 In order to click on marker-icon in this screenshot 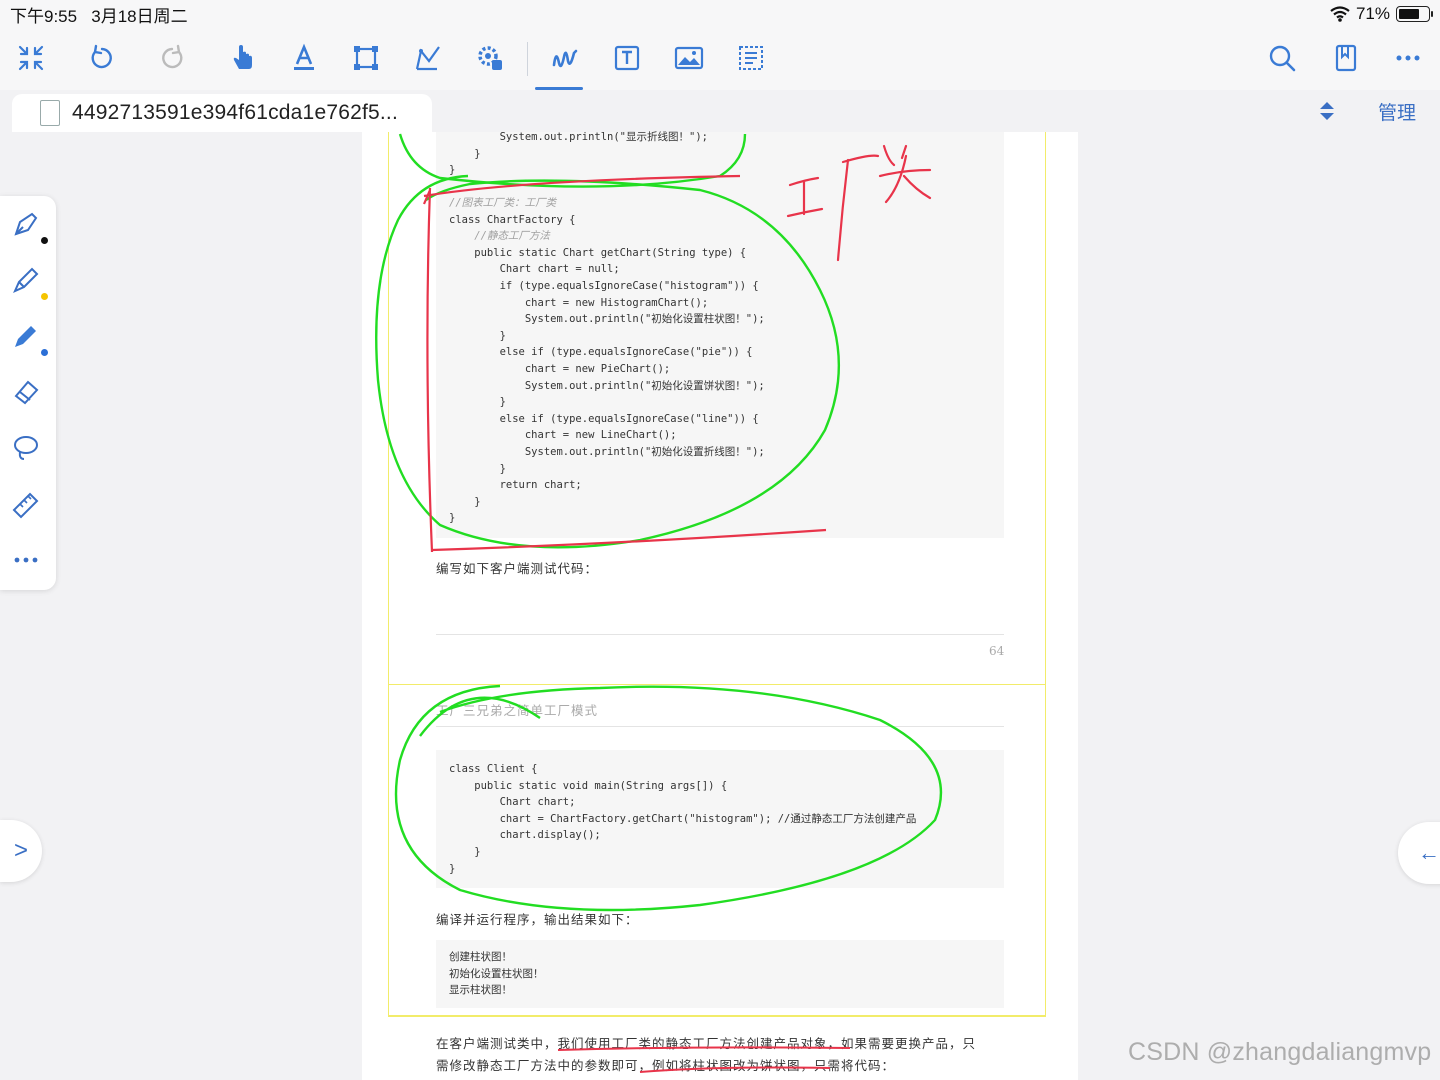, I will do `click(29, 338)`.